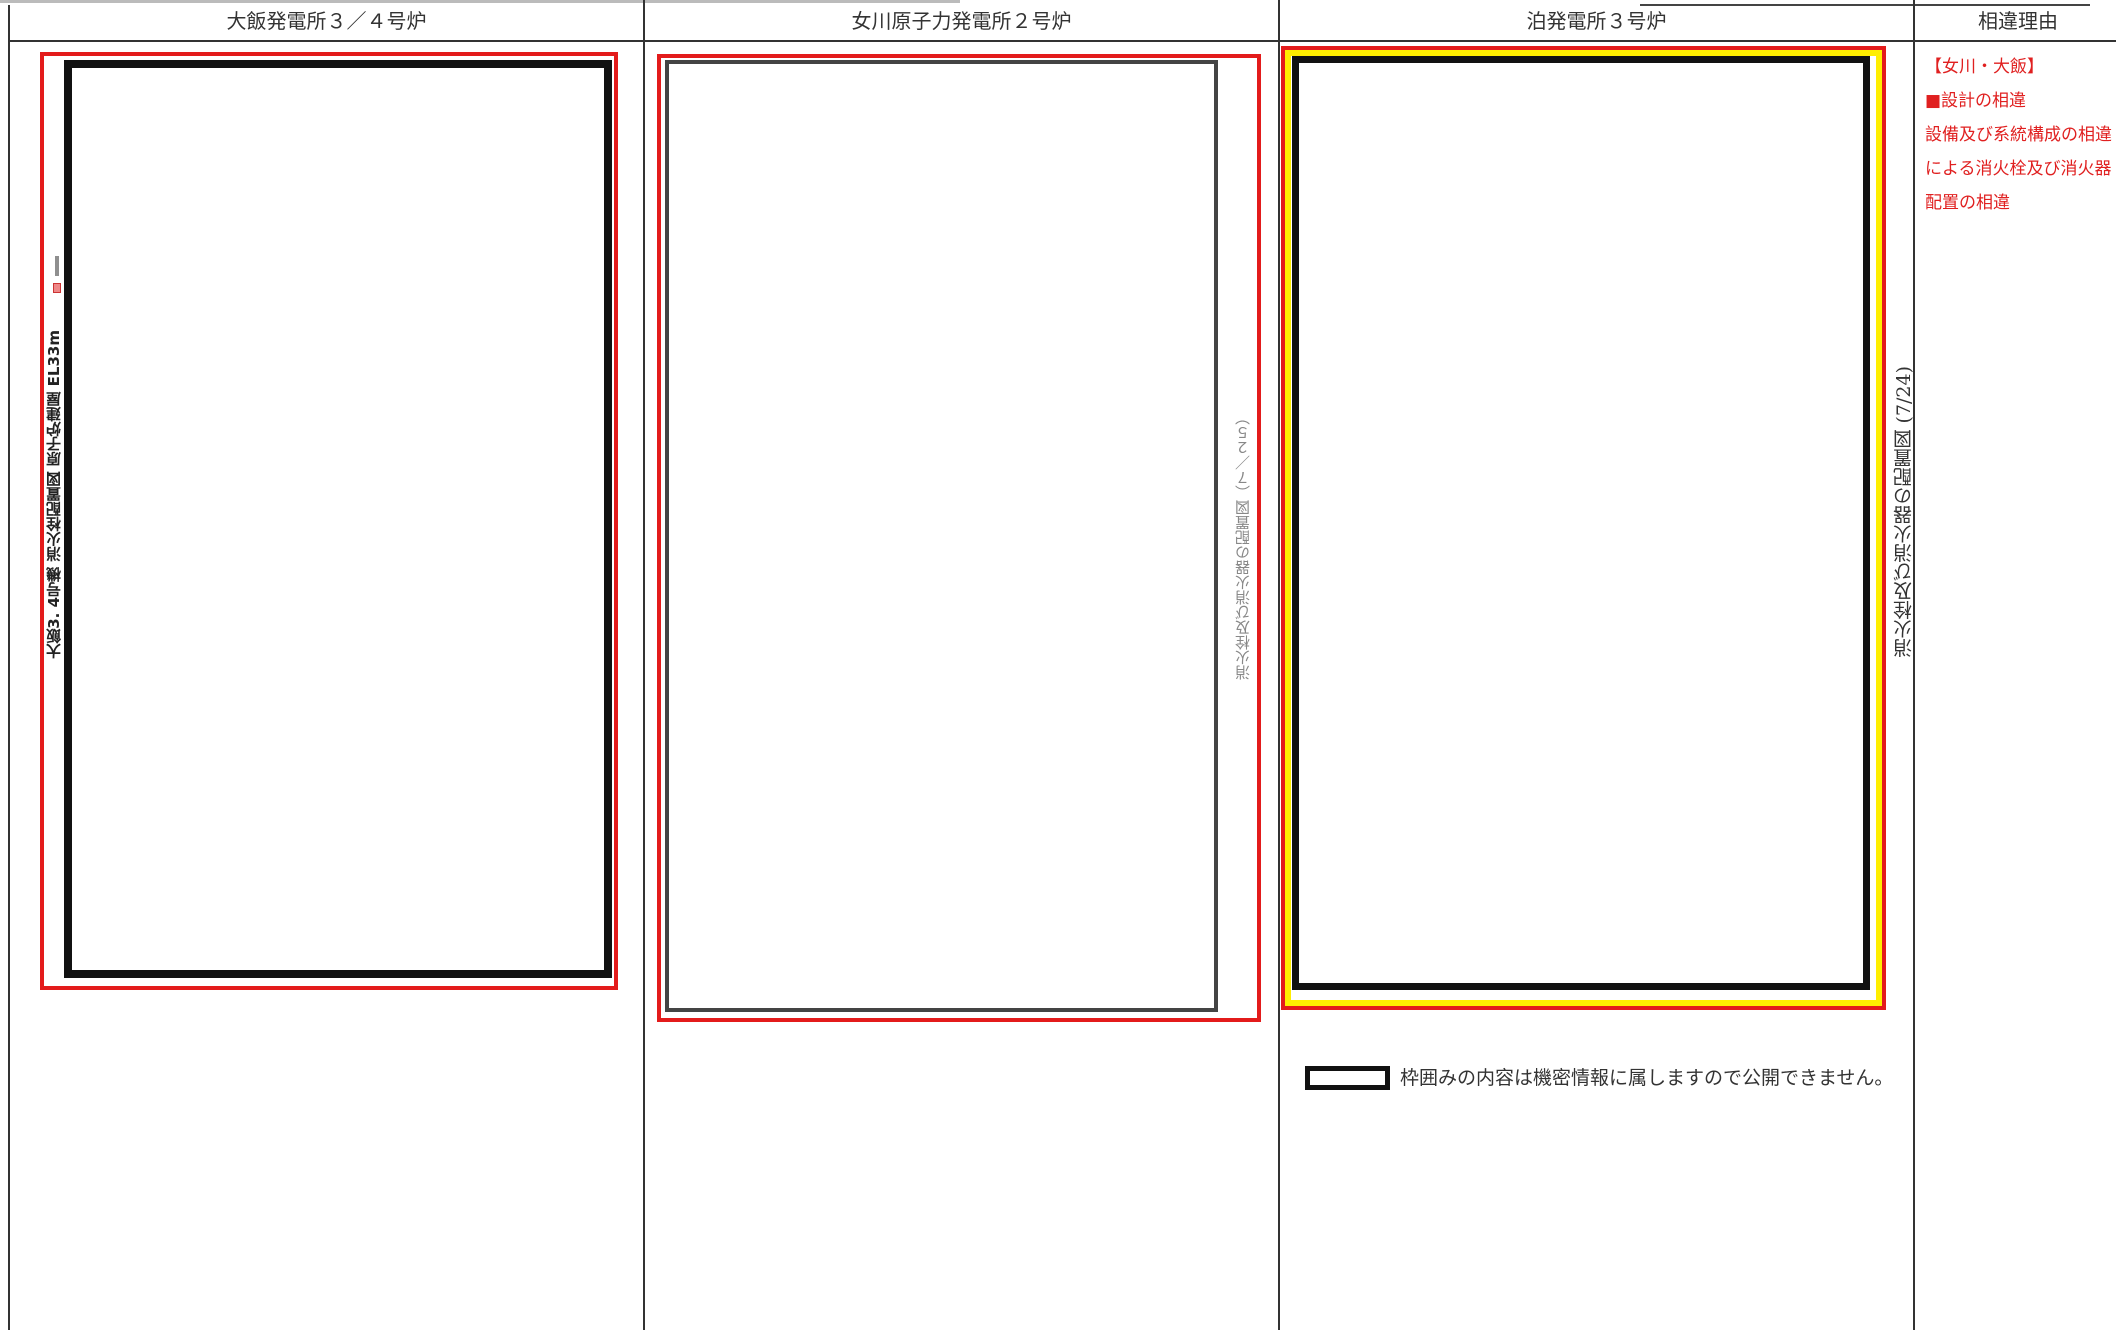 This screenshot has width=2123, height=1330. What do you see at coordinates (9, 667) in the screenshot?
I see `table-left-border` at bounding box center [9, 667].